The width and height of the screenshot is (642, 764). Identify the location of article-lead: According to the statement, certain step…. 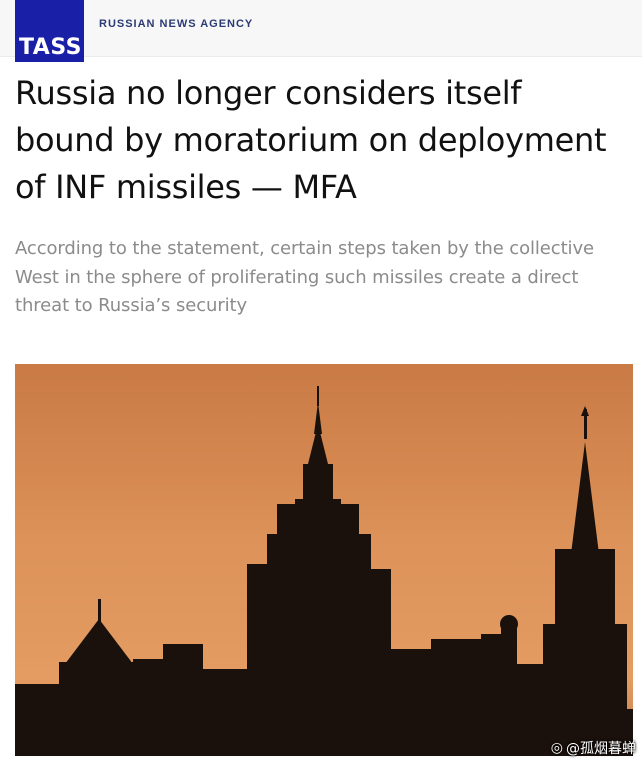
(304, 277).